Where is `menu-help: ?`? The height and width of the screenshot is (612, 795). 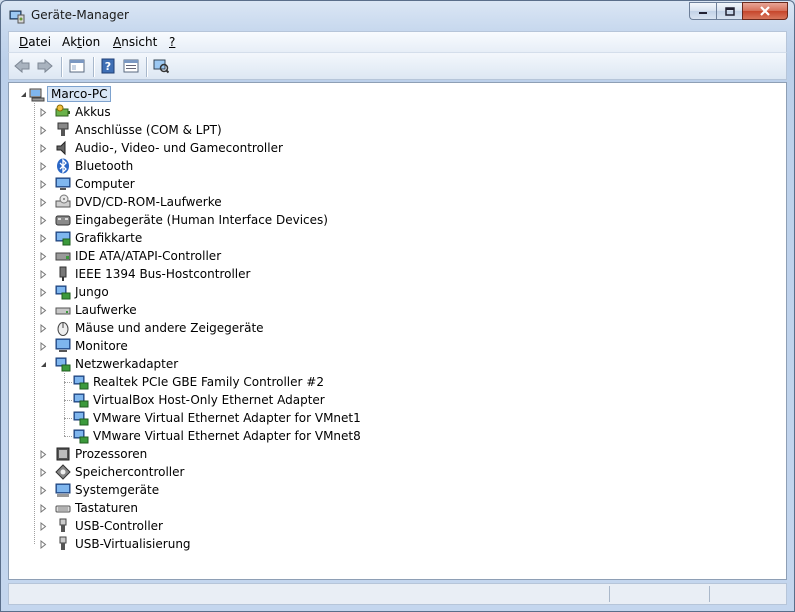 menu-help: ? is located at coordinates (172, 42).